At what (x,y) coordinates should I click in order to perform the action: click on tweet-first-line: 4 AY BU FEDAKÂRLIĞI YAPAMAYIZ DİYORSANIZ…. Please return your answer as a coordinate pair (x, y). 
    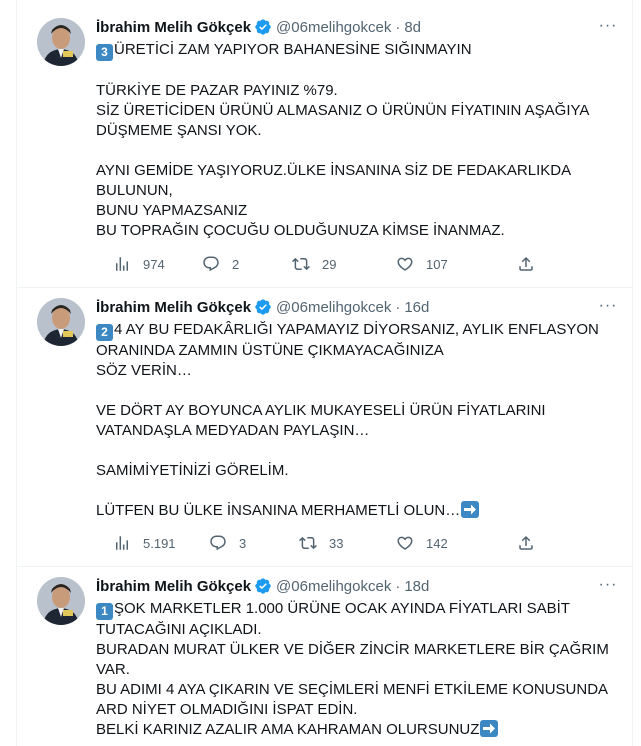
    Looking at the image, I should click on (347, 350).